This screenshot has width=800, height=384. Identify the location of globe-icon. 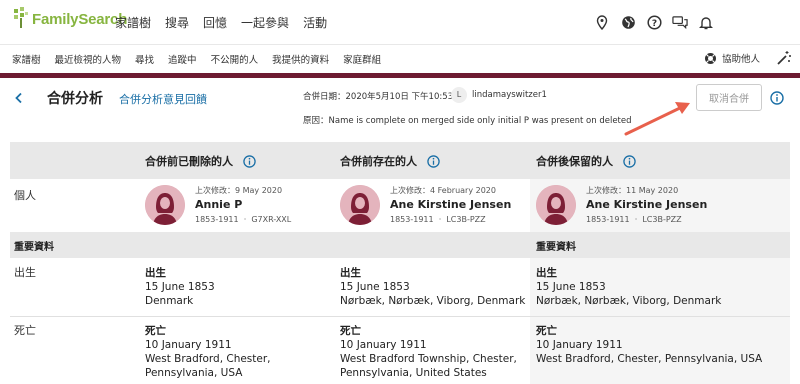
(628, 22).